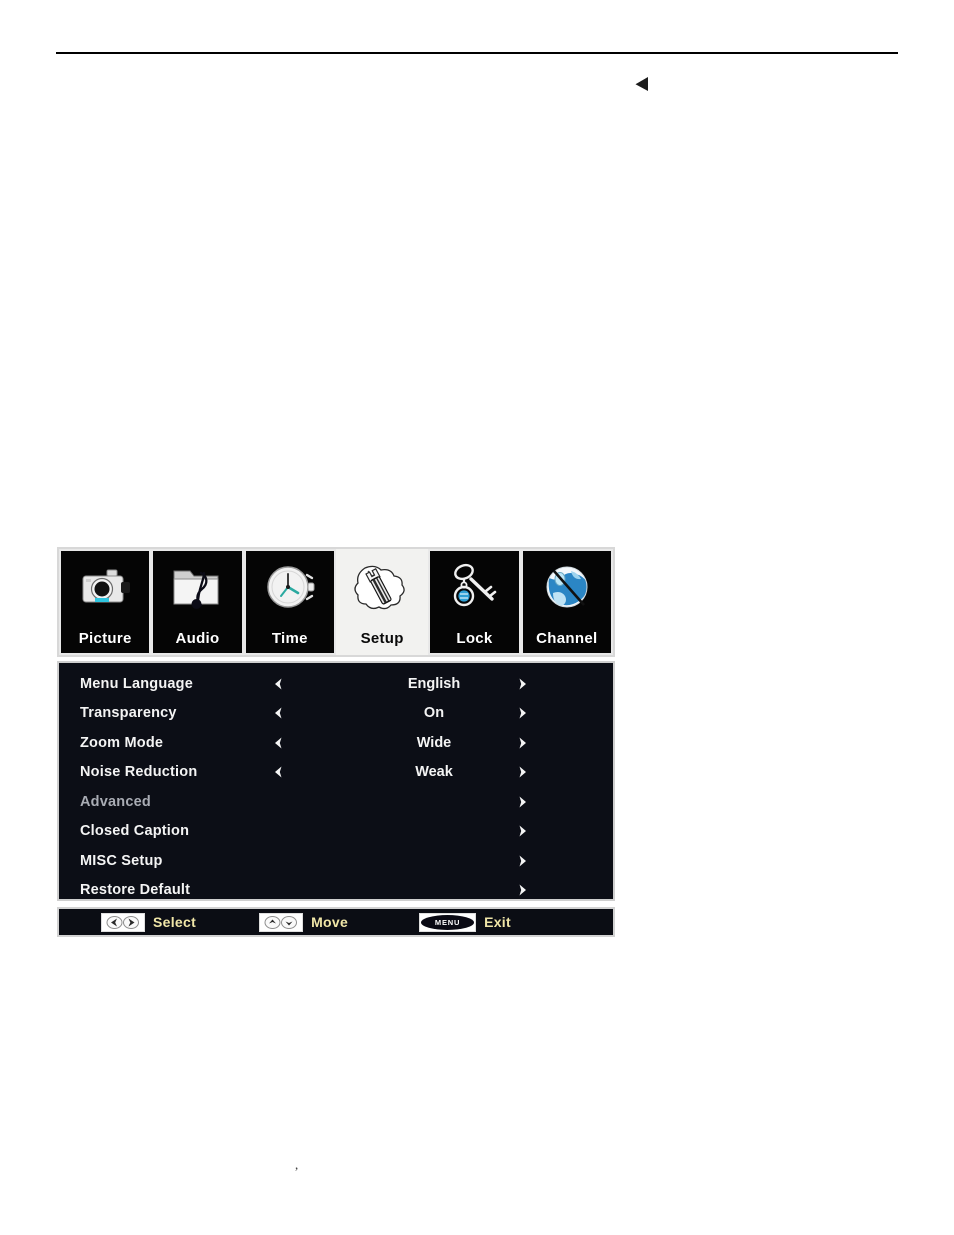  I want to click on left-right-arrow-keys-icon, so click(123, 922).